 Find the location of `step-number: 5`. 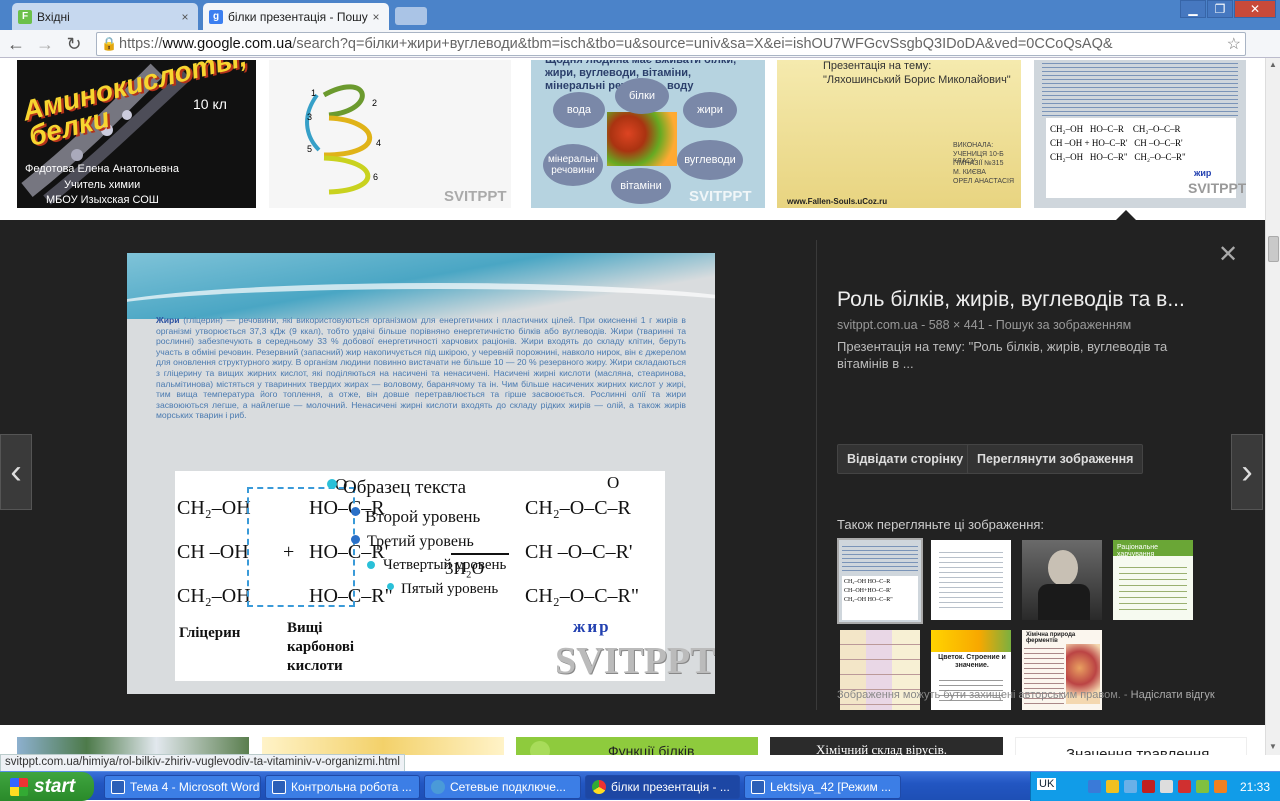

step-number: 5 is located at coordinates (310, 149).